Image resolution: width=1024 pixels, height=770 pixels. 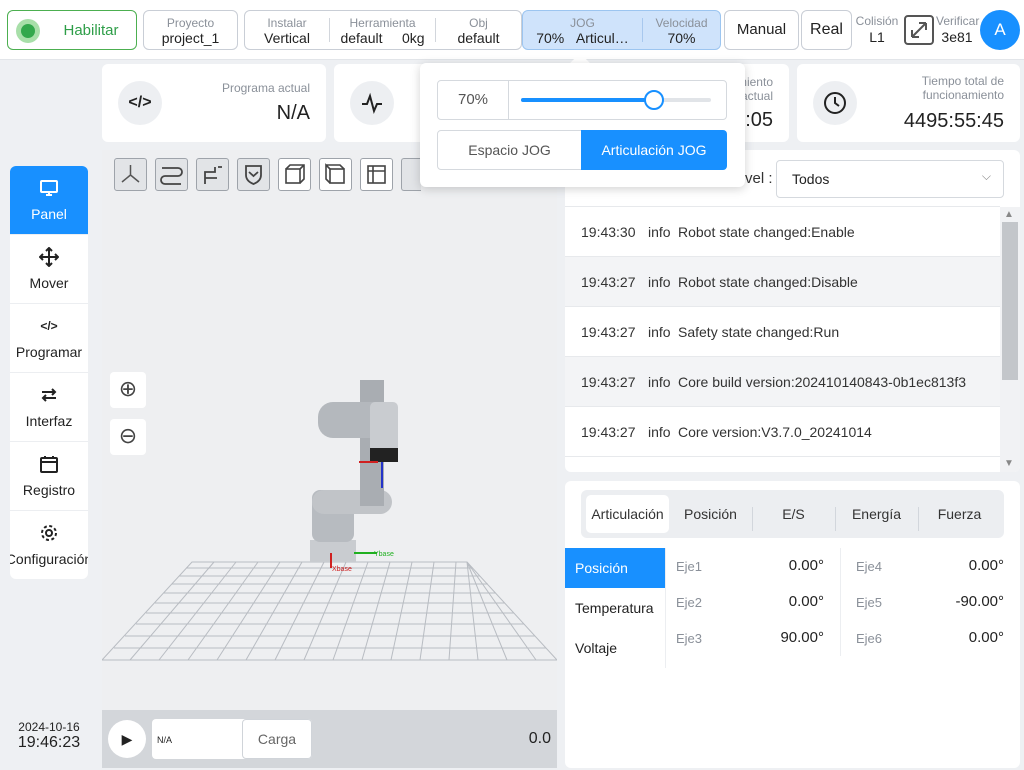 I want to click on log-time: 19:43:30, so click(x=608, y=232).